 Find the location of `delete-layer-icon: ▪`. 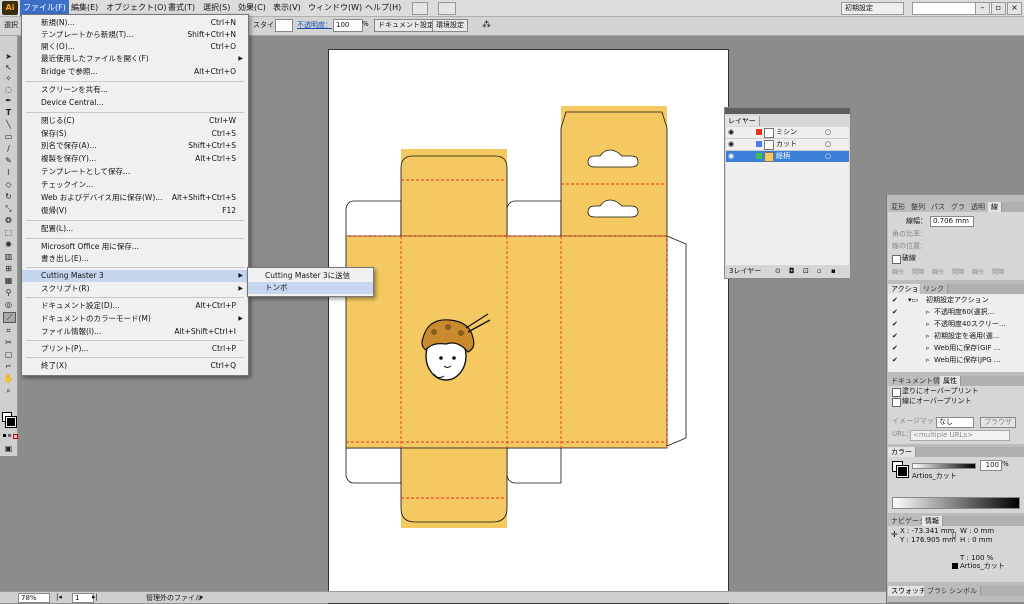

delete-layer-icon: ▪ is located at coordinates (833, 271).